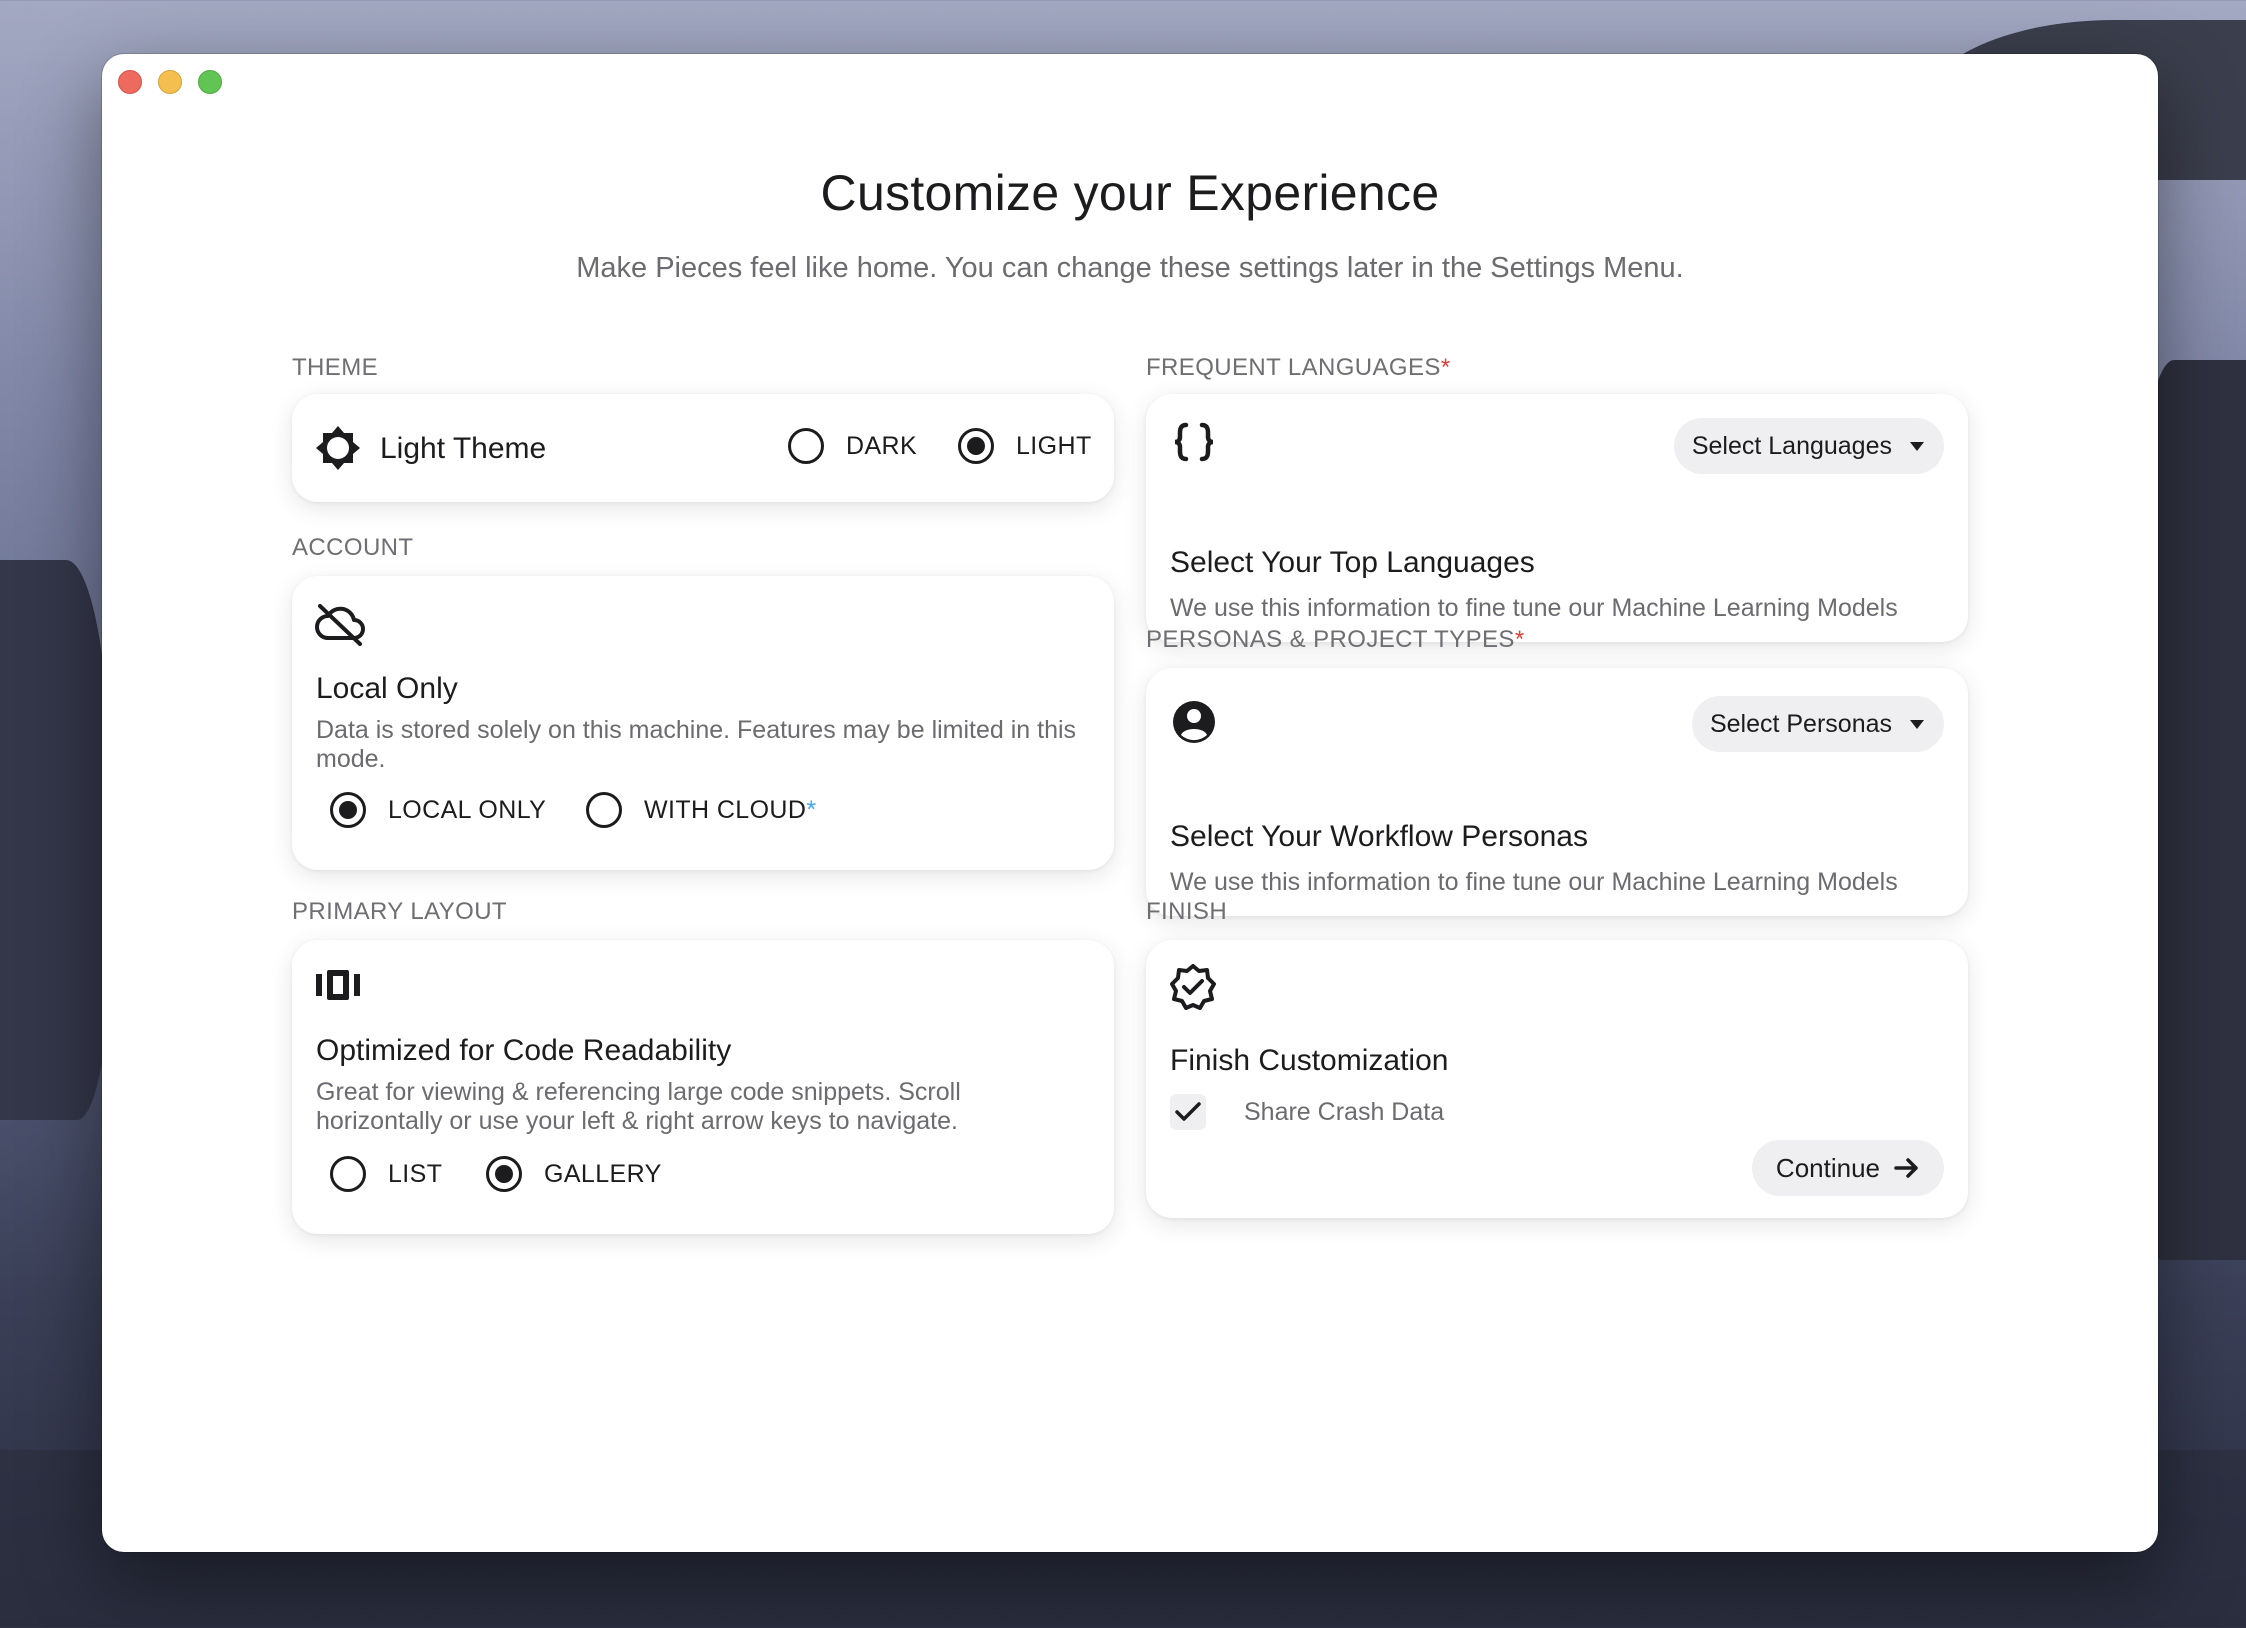 The image size is (2246, 1628). I want to click on finish-section-label: FINISH, so click(1187, 911).